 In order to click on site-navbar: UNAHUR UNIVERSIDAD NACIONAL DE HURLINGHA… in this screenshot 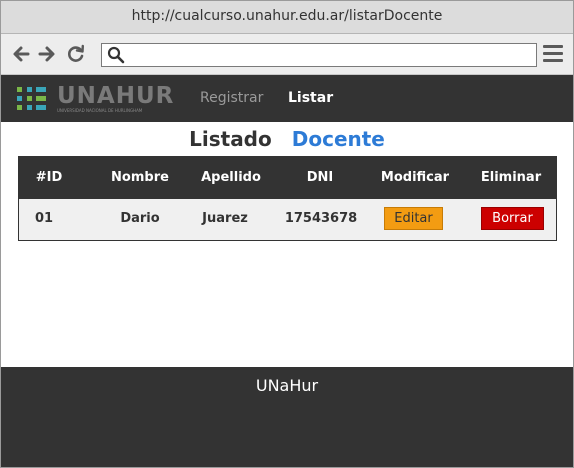, I will do `click(287, 98)`.